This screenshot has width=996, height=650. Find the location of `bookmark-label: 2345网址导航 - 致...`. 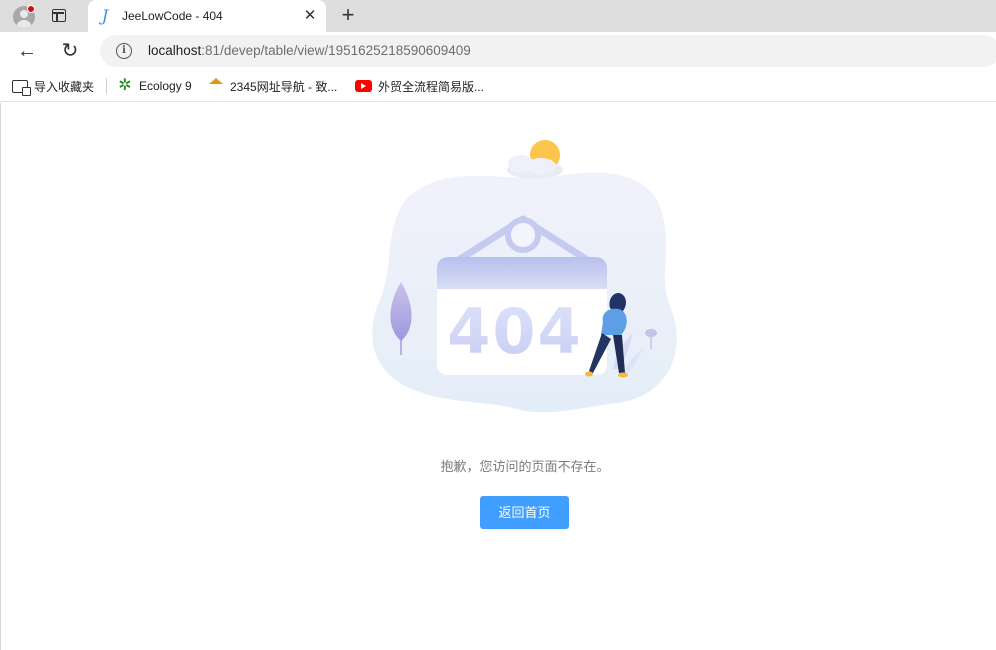

bookmark-label: 2345网址导航 - 致... is located at coordinates (284, 86).